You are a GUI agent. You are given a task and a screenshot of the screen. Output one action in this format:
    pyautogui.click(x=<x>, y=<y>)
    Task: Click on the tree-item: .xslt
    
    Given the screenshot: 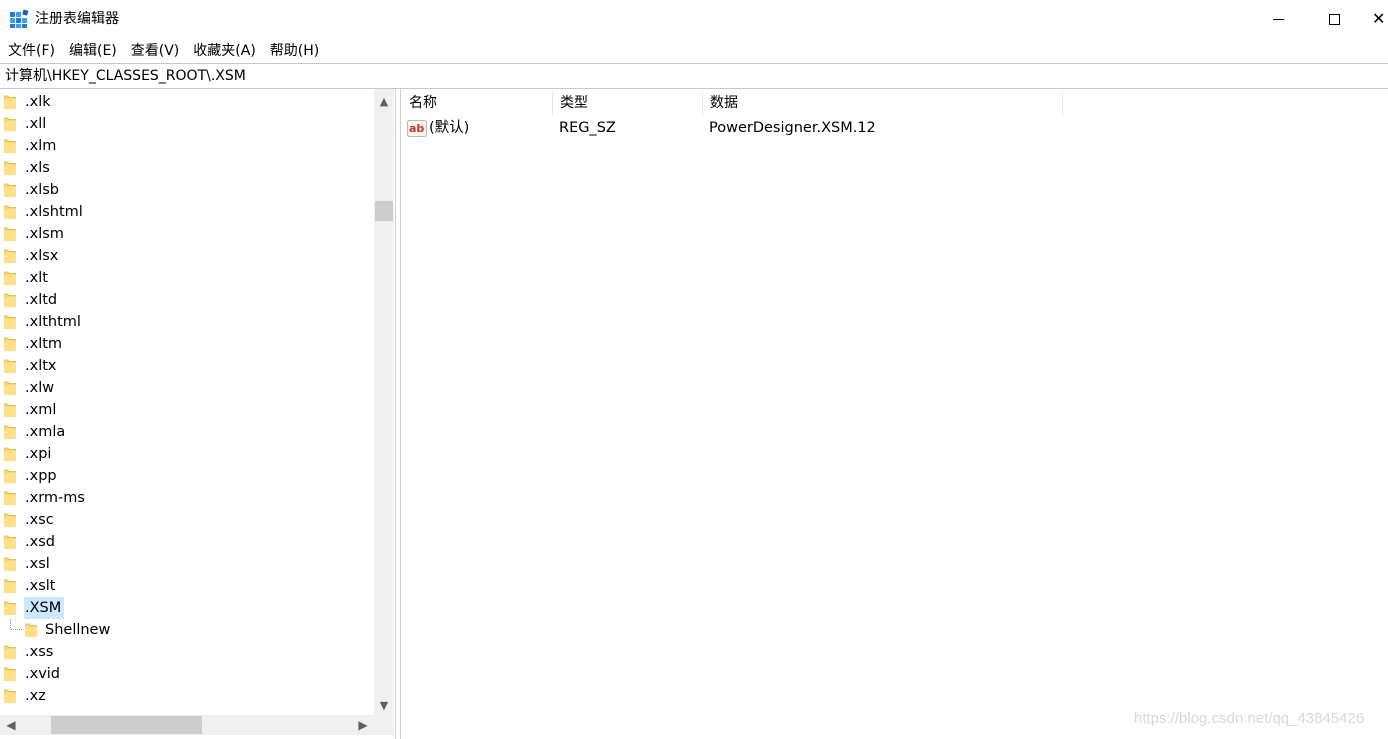 What is the action you would take?
    pyautogui.click(x=187, y=586)
    